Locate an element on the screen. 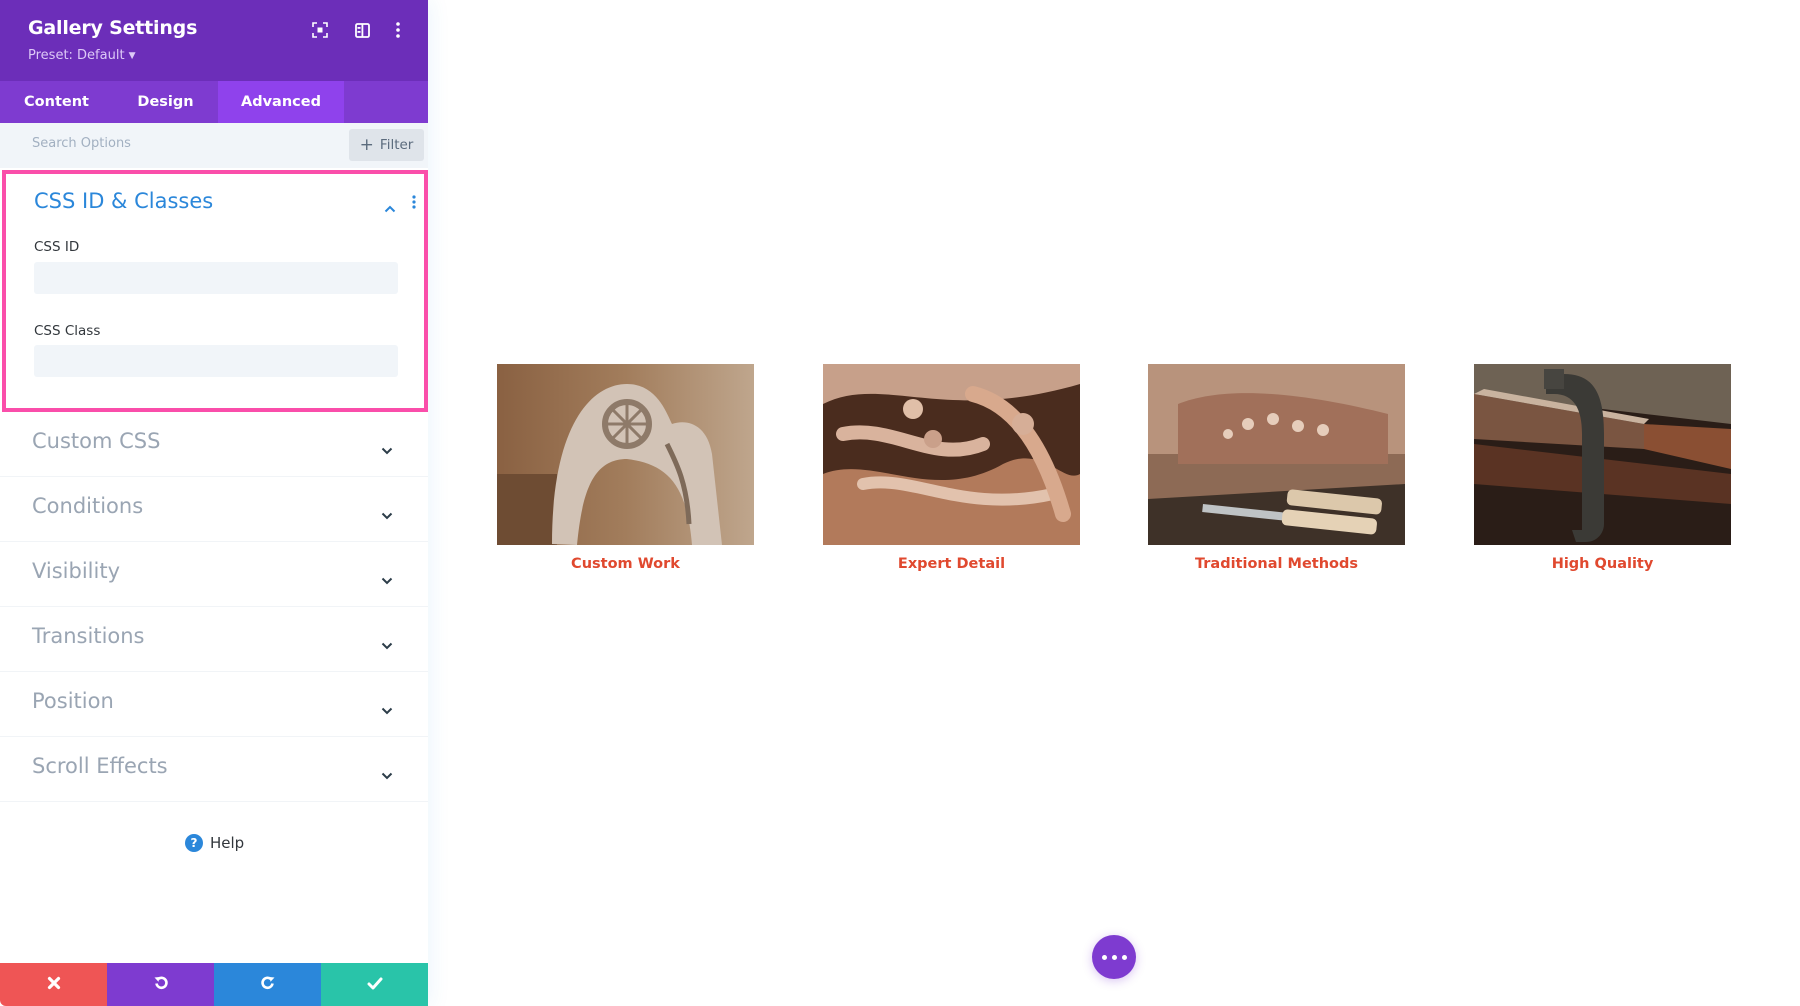  css-class-input is located at coordinates (216, 361).